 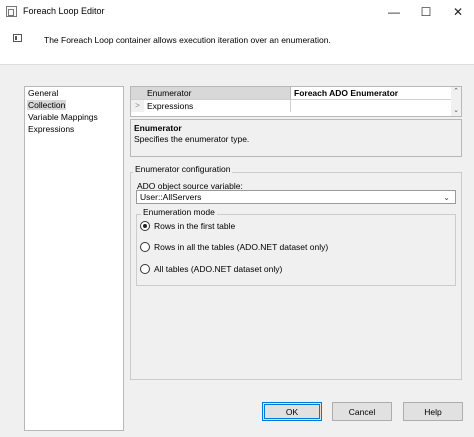 I want to click on ok-button: OK, so click(x=292, y=411).